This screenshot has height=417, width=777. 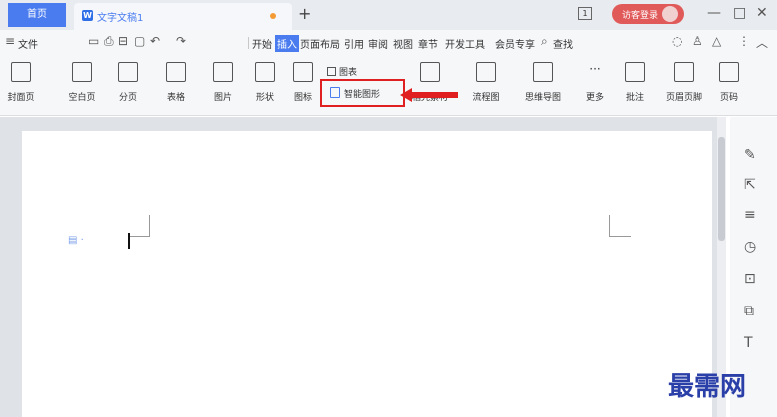 I want to click on menu-separator, so click(x=248, y=43).